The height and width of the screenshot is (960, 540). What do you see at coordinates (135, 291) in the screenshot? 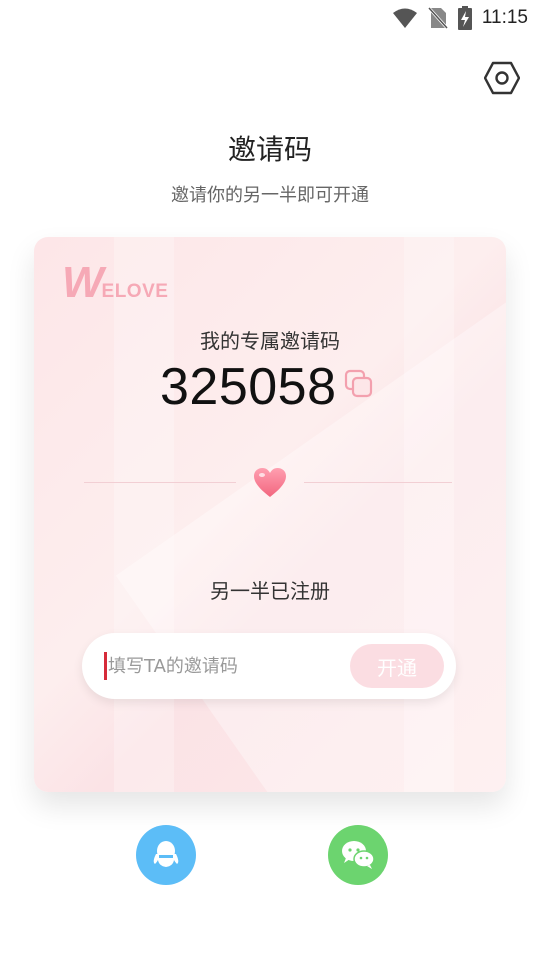
I see `logo-text: ELOVE` at bounding box center [135, 291].